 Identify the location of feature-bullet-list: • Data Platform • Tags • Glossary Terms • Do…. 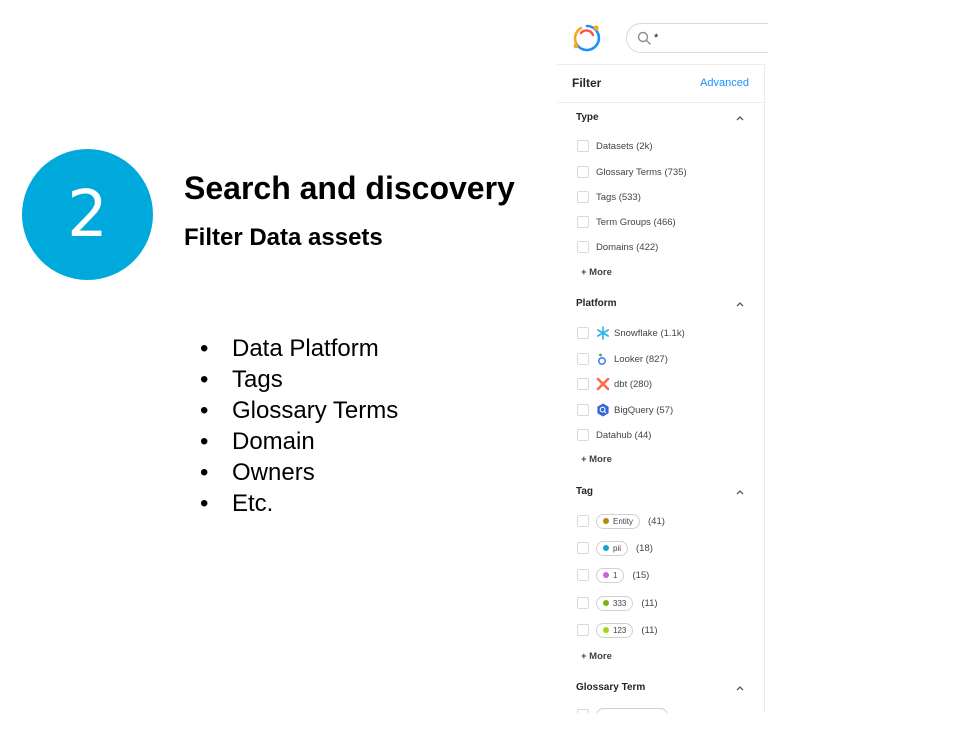
(299, 426).